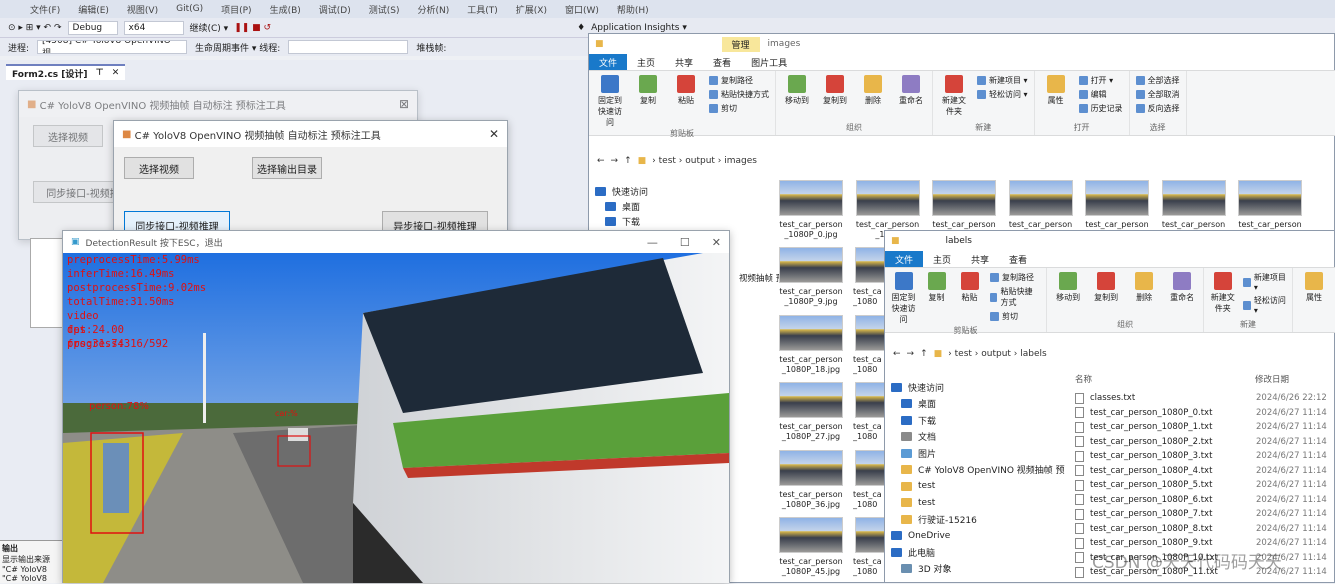 The image size is (1335, 584). I want to click on menu-item: 帮助(H), so click(633, 9).